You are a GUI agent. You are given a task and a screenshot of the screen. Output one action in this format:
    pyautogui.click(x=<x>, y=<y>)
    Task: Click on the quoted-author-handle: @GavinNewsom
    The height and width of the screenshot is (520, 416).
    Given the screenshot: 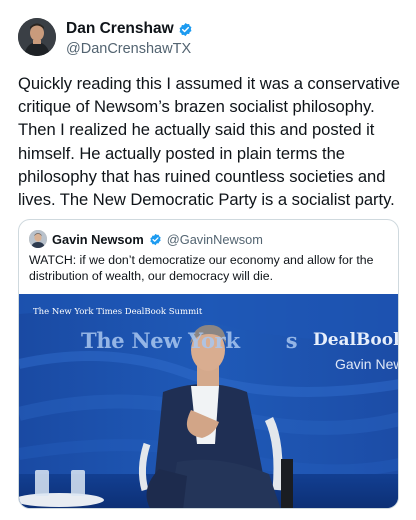 What is the action you would take?
    pyautogui.click(x=214, y=239)
    